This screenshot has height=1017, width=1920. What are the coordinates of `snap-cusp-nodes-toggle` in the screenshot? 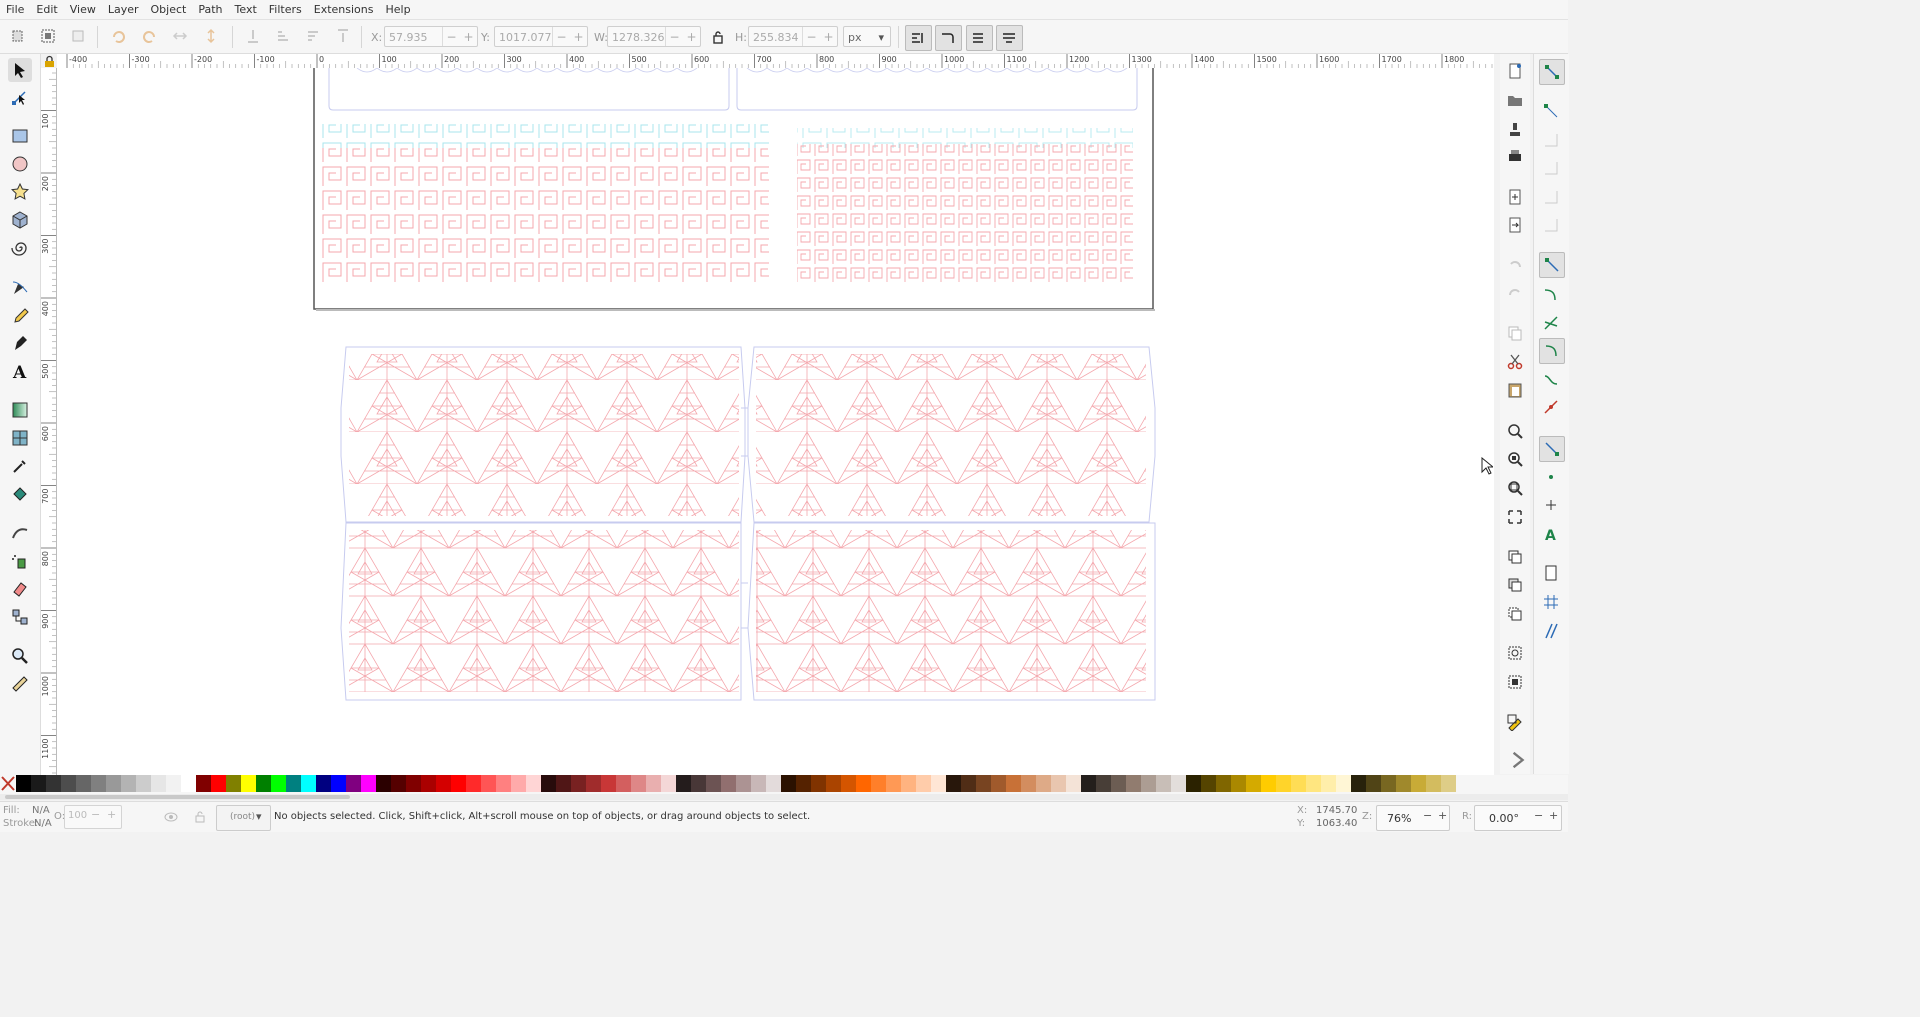 It's located at (1552, 351).